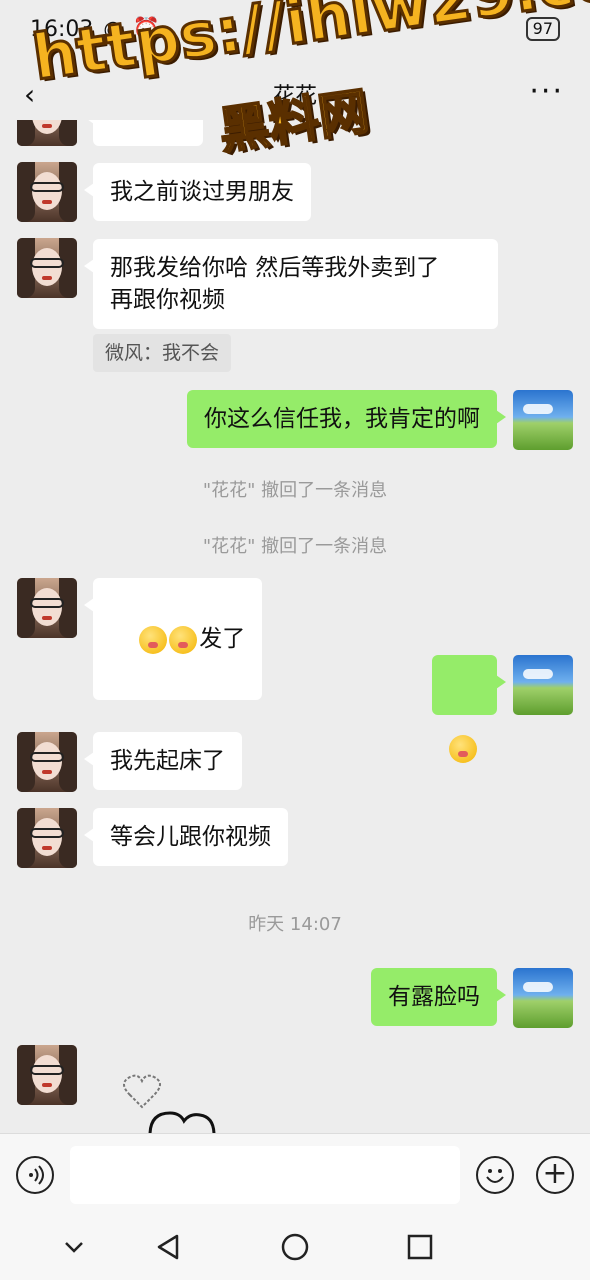  What do you see at coordinates (469, 709) in the screenshot?
I see `message-bubble-outgoing` at bounding box center [469, 709].